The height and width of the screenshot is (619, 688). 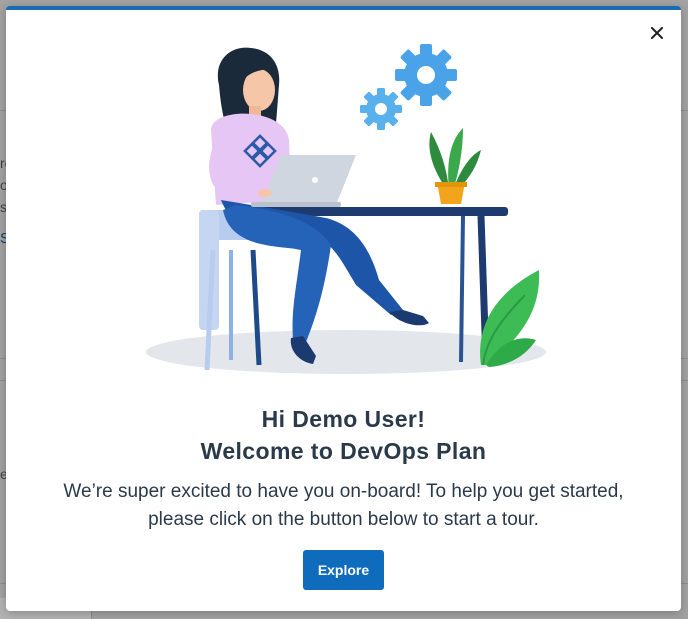 What do you see at coordinates (343, 570) in the screenshot?
I see `explore-button: Explore` at bounding box center [343, 570].